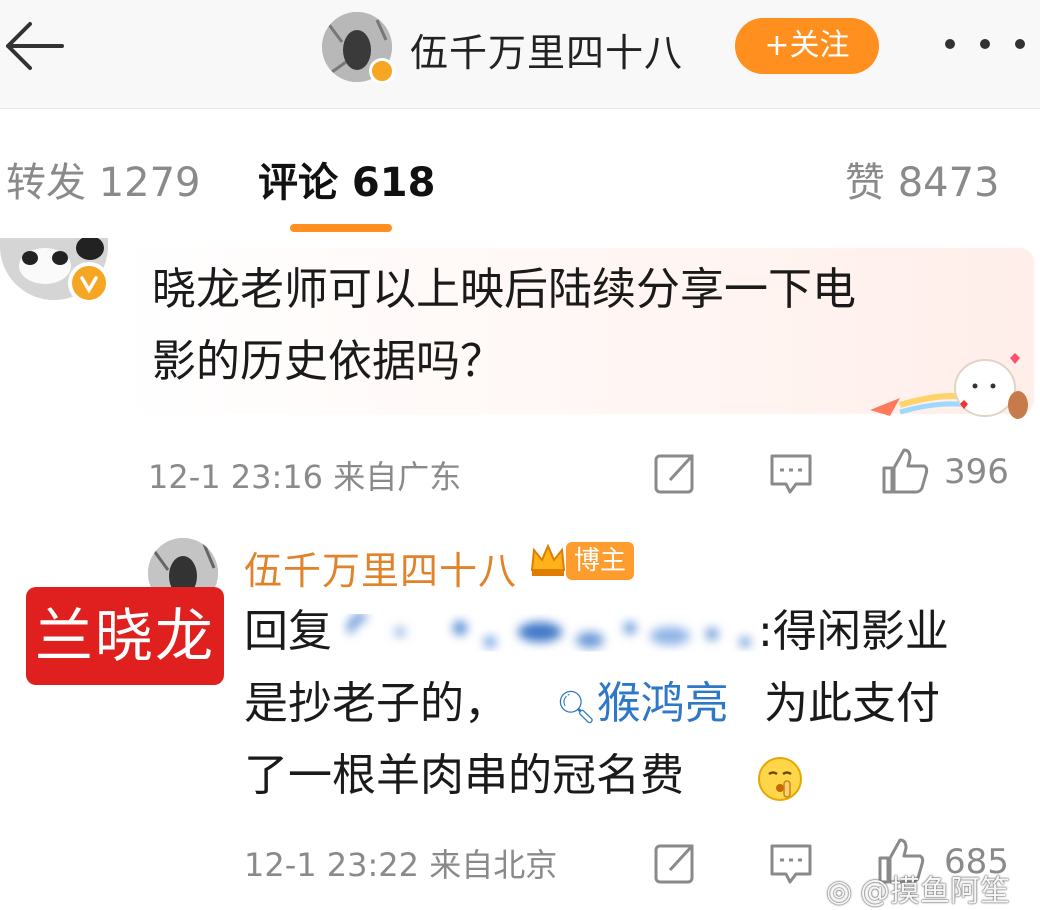  Describe the element at coordinates (236, 477) in the screenshot. I see `timestamp: 12-1 23:16` at that location.